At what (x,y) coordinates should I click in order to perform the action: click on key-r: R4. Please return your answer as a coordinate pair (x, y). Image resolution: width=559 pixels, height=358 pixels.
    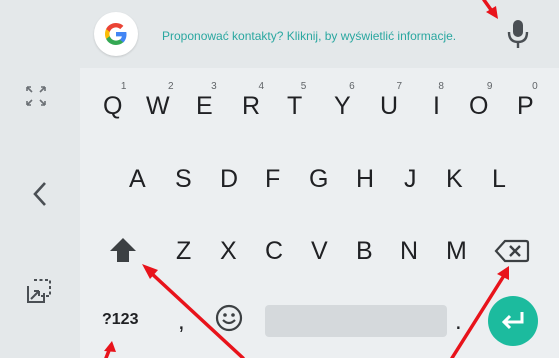
    Looking at the image, I should click on (253, 101).